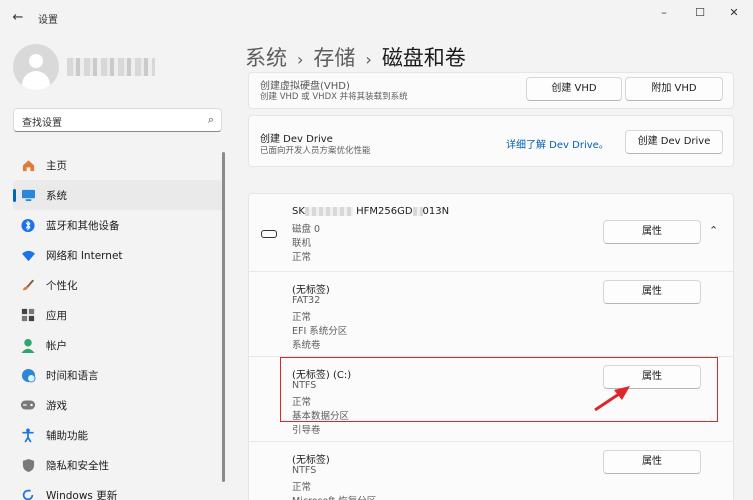 This screenshot has height=500, width=753. I want to click on disk-model: SK HFM256GD 013N, so click(370, 211).